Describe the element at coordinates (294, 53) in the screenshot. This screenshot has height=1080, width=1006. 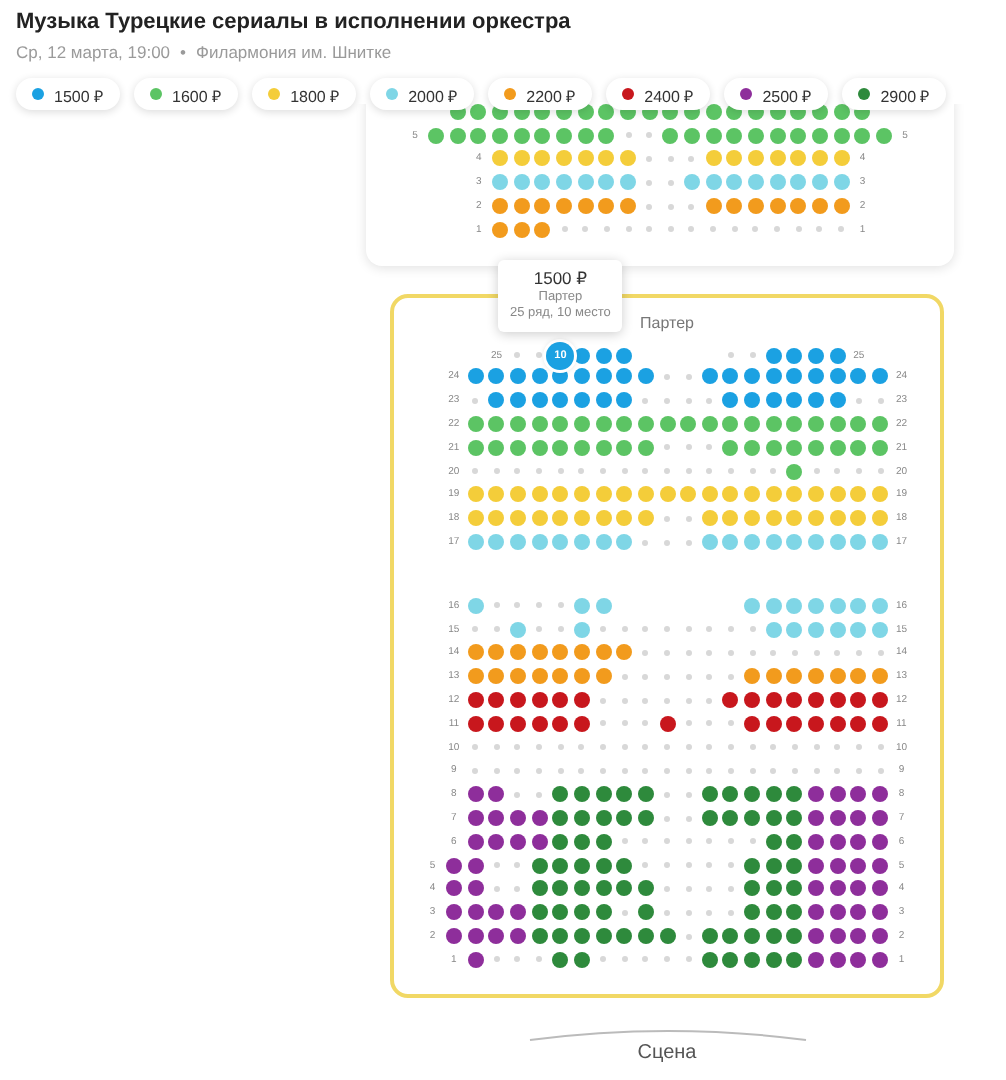
I see `venue-name: Филармония им. Шнитке` at that location.